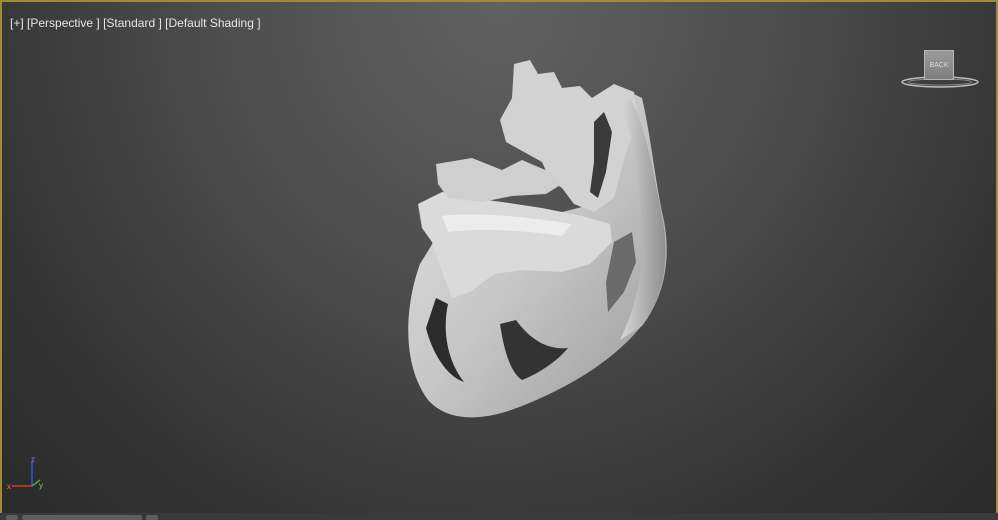  I want to click on viewcube-back-face: BACK, so click(939, 65).